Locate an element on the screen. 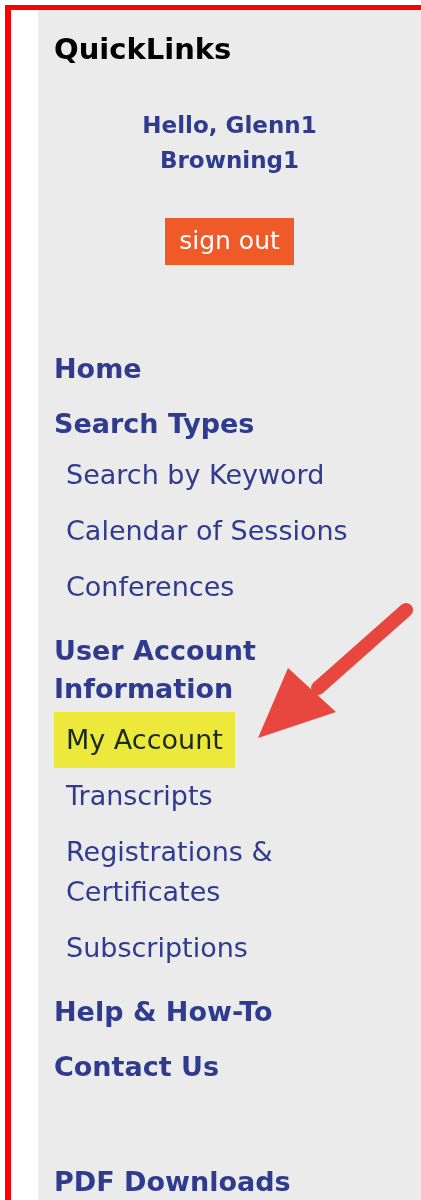 The width and height of the screenshot is (421, 1200). section-link: User Account Information is located at coordinates (184, 670).